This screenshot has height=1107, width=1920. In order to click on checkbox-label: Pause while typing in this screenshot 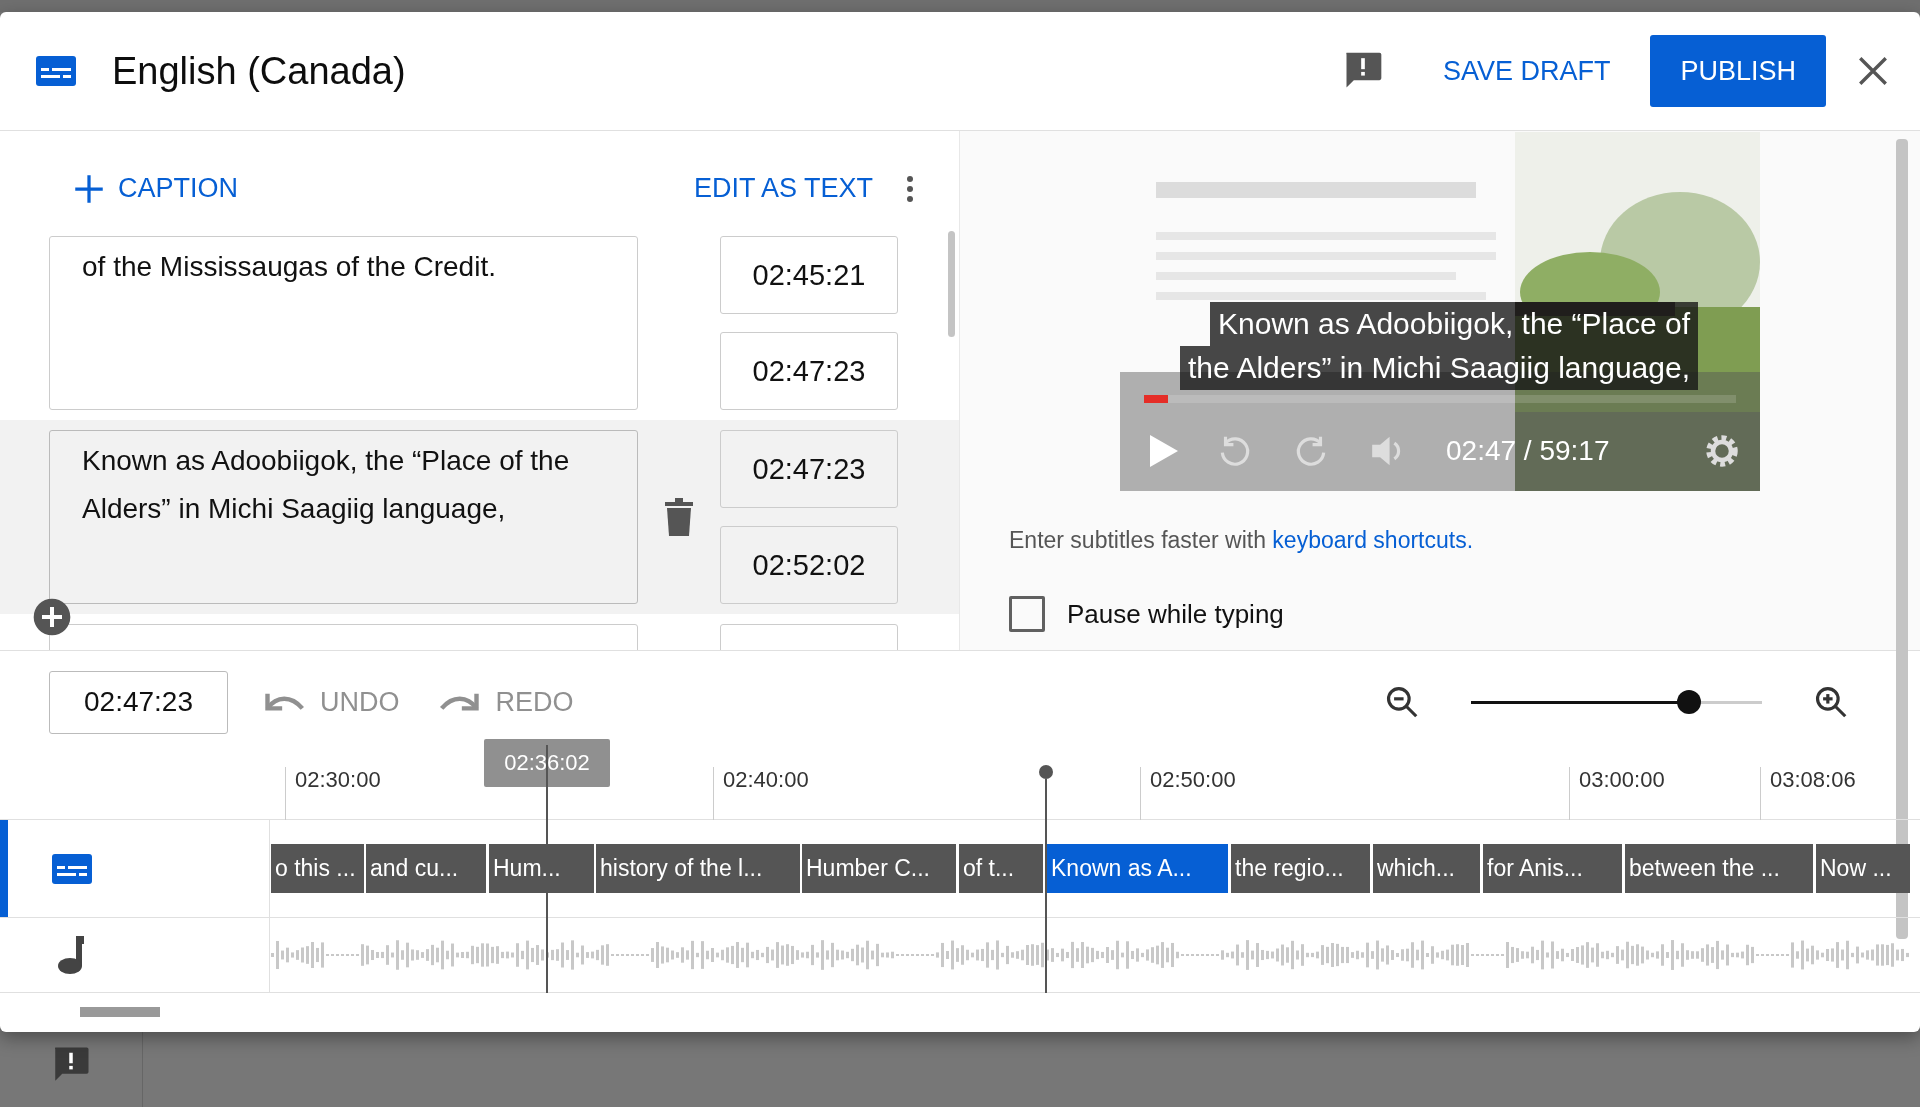, I will do `click(1175, 614)`.